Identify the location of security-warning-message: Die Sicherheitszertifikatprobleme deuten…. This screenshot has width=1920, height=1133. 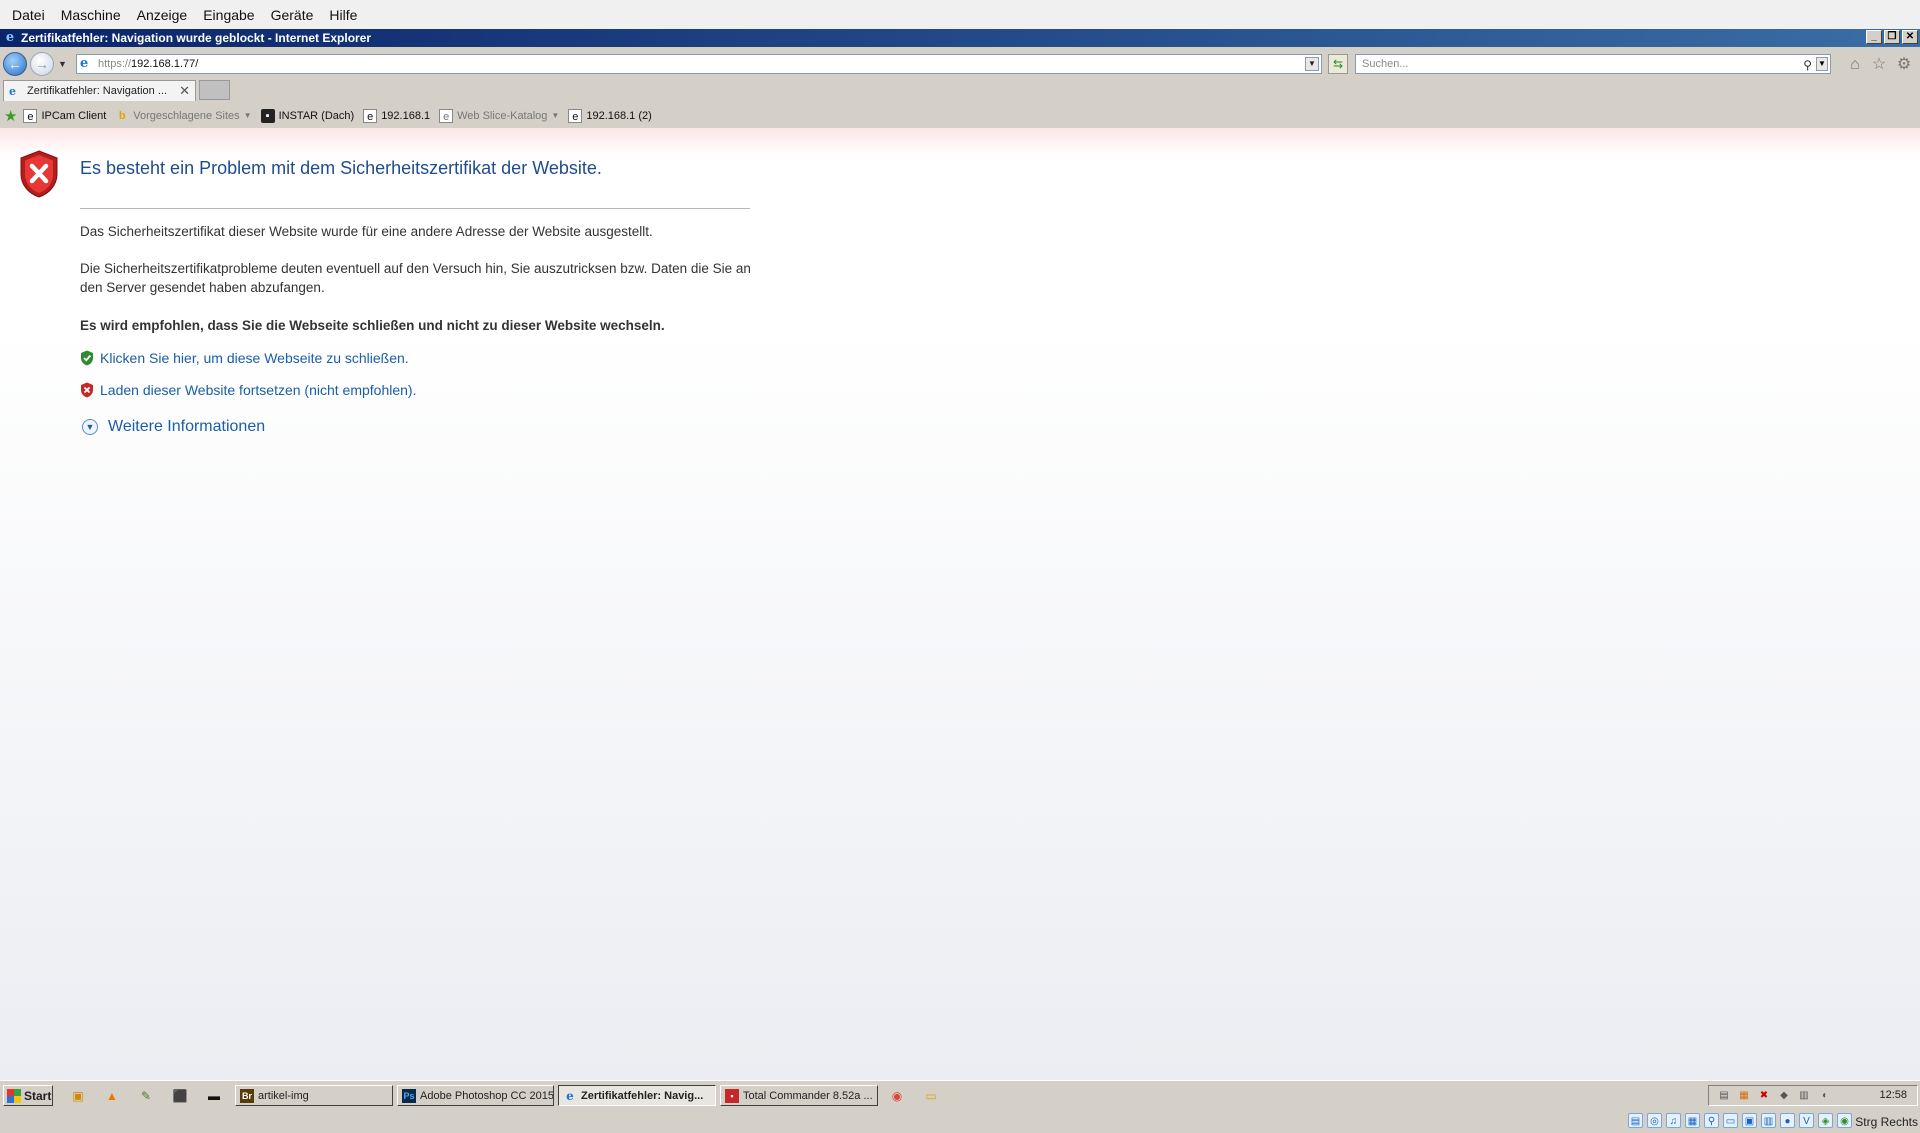
(415, 278).